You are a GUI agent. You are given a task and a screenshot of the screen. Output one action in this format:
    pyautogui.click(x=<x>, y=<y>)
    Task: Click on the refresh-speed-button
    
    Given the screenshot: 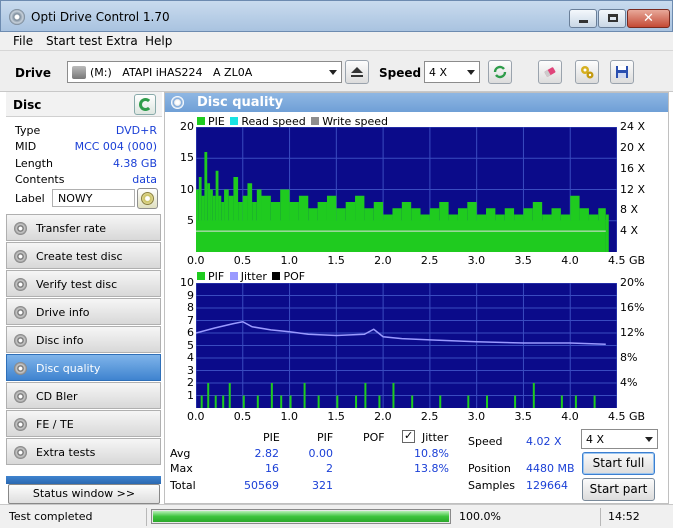 What is the action you would take?
    pyautogui.click(x=500, y=72)
    